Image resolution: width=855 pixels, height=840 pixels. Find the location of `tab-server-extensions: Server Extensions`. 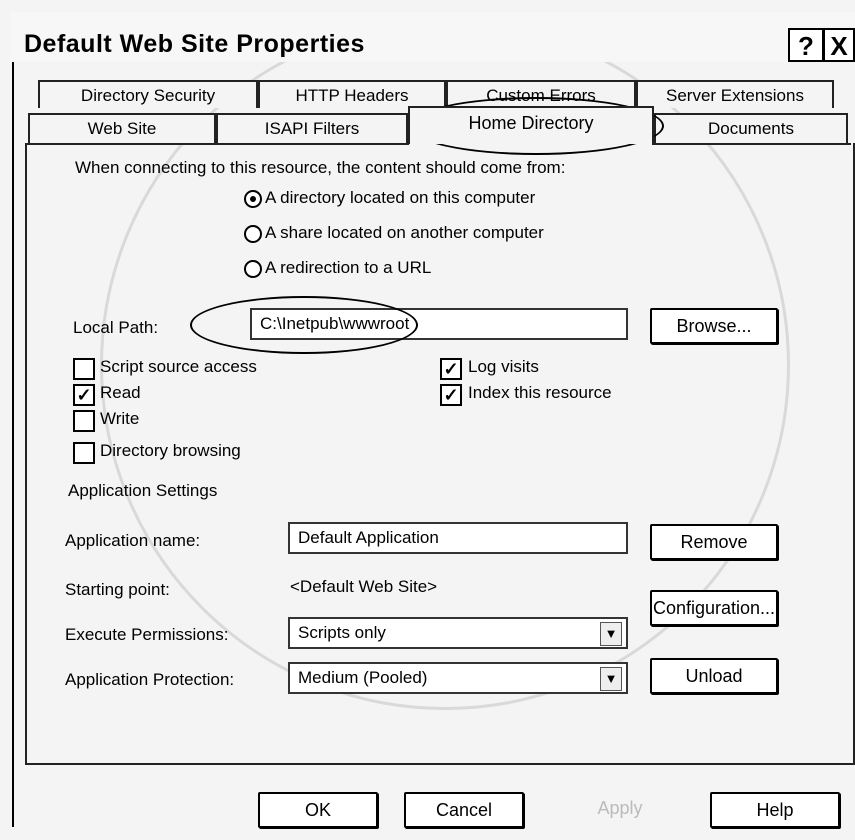

tab-server-extensions: Server Extensions is located at coordinates (735, 94).